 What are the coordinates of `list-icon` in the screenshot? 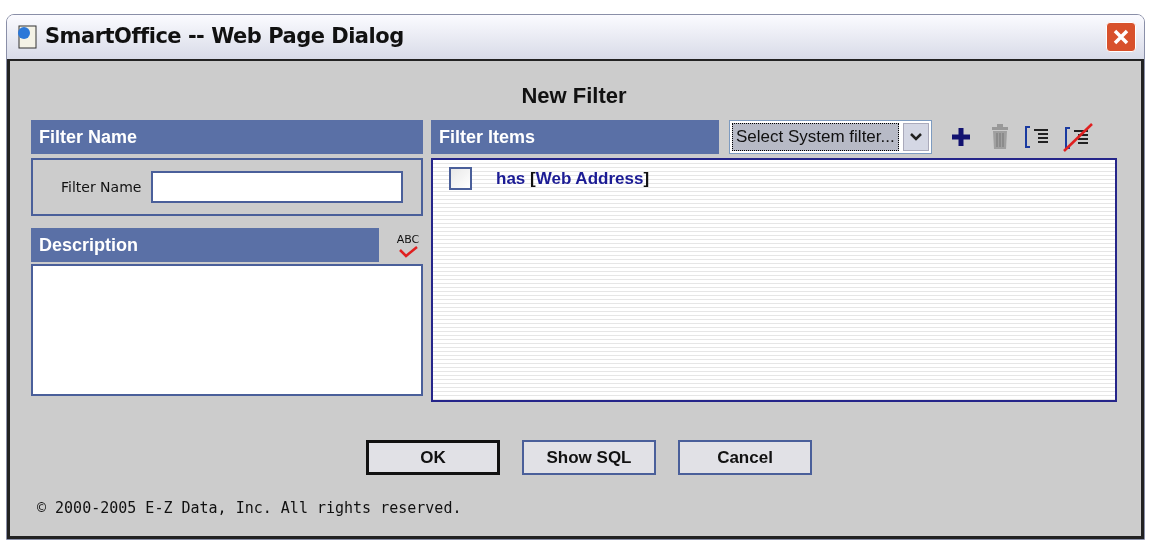 It's located at (1036, 137).